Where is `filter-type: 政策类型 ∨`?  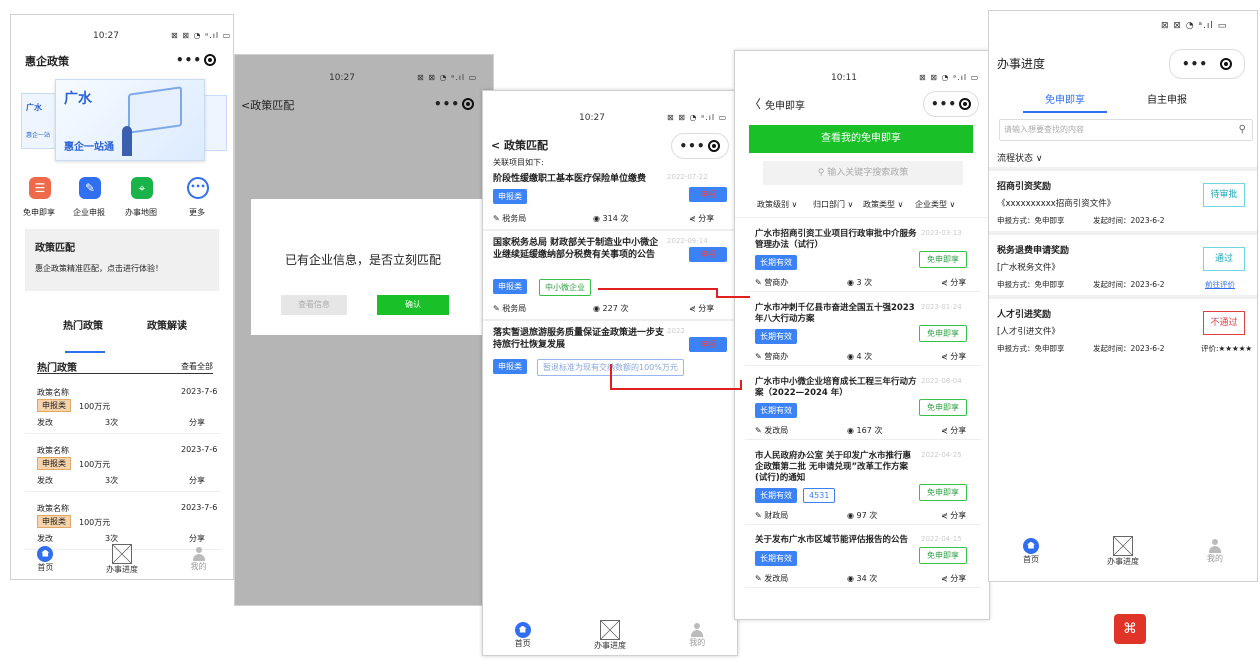 filter-type: 政策类型 ∨ is located at coordinates (883, 204).